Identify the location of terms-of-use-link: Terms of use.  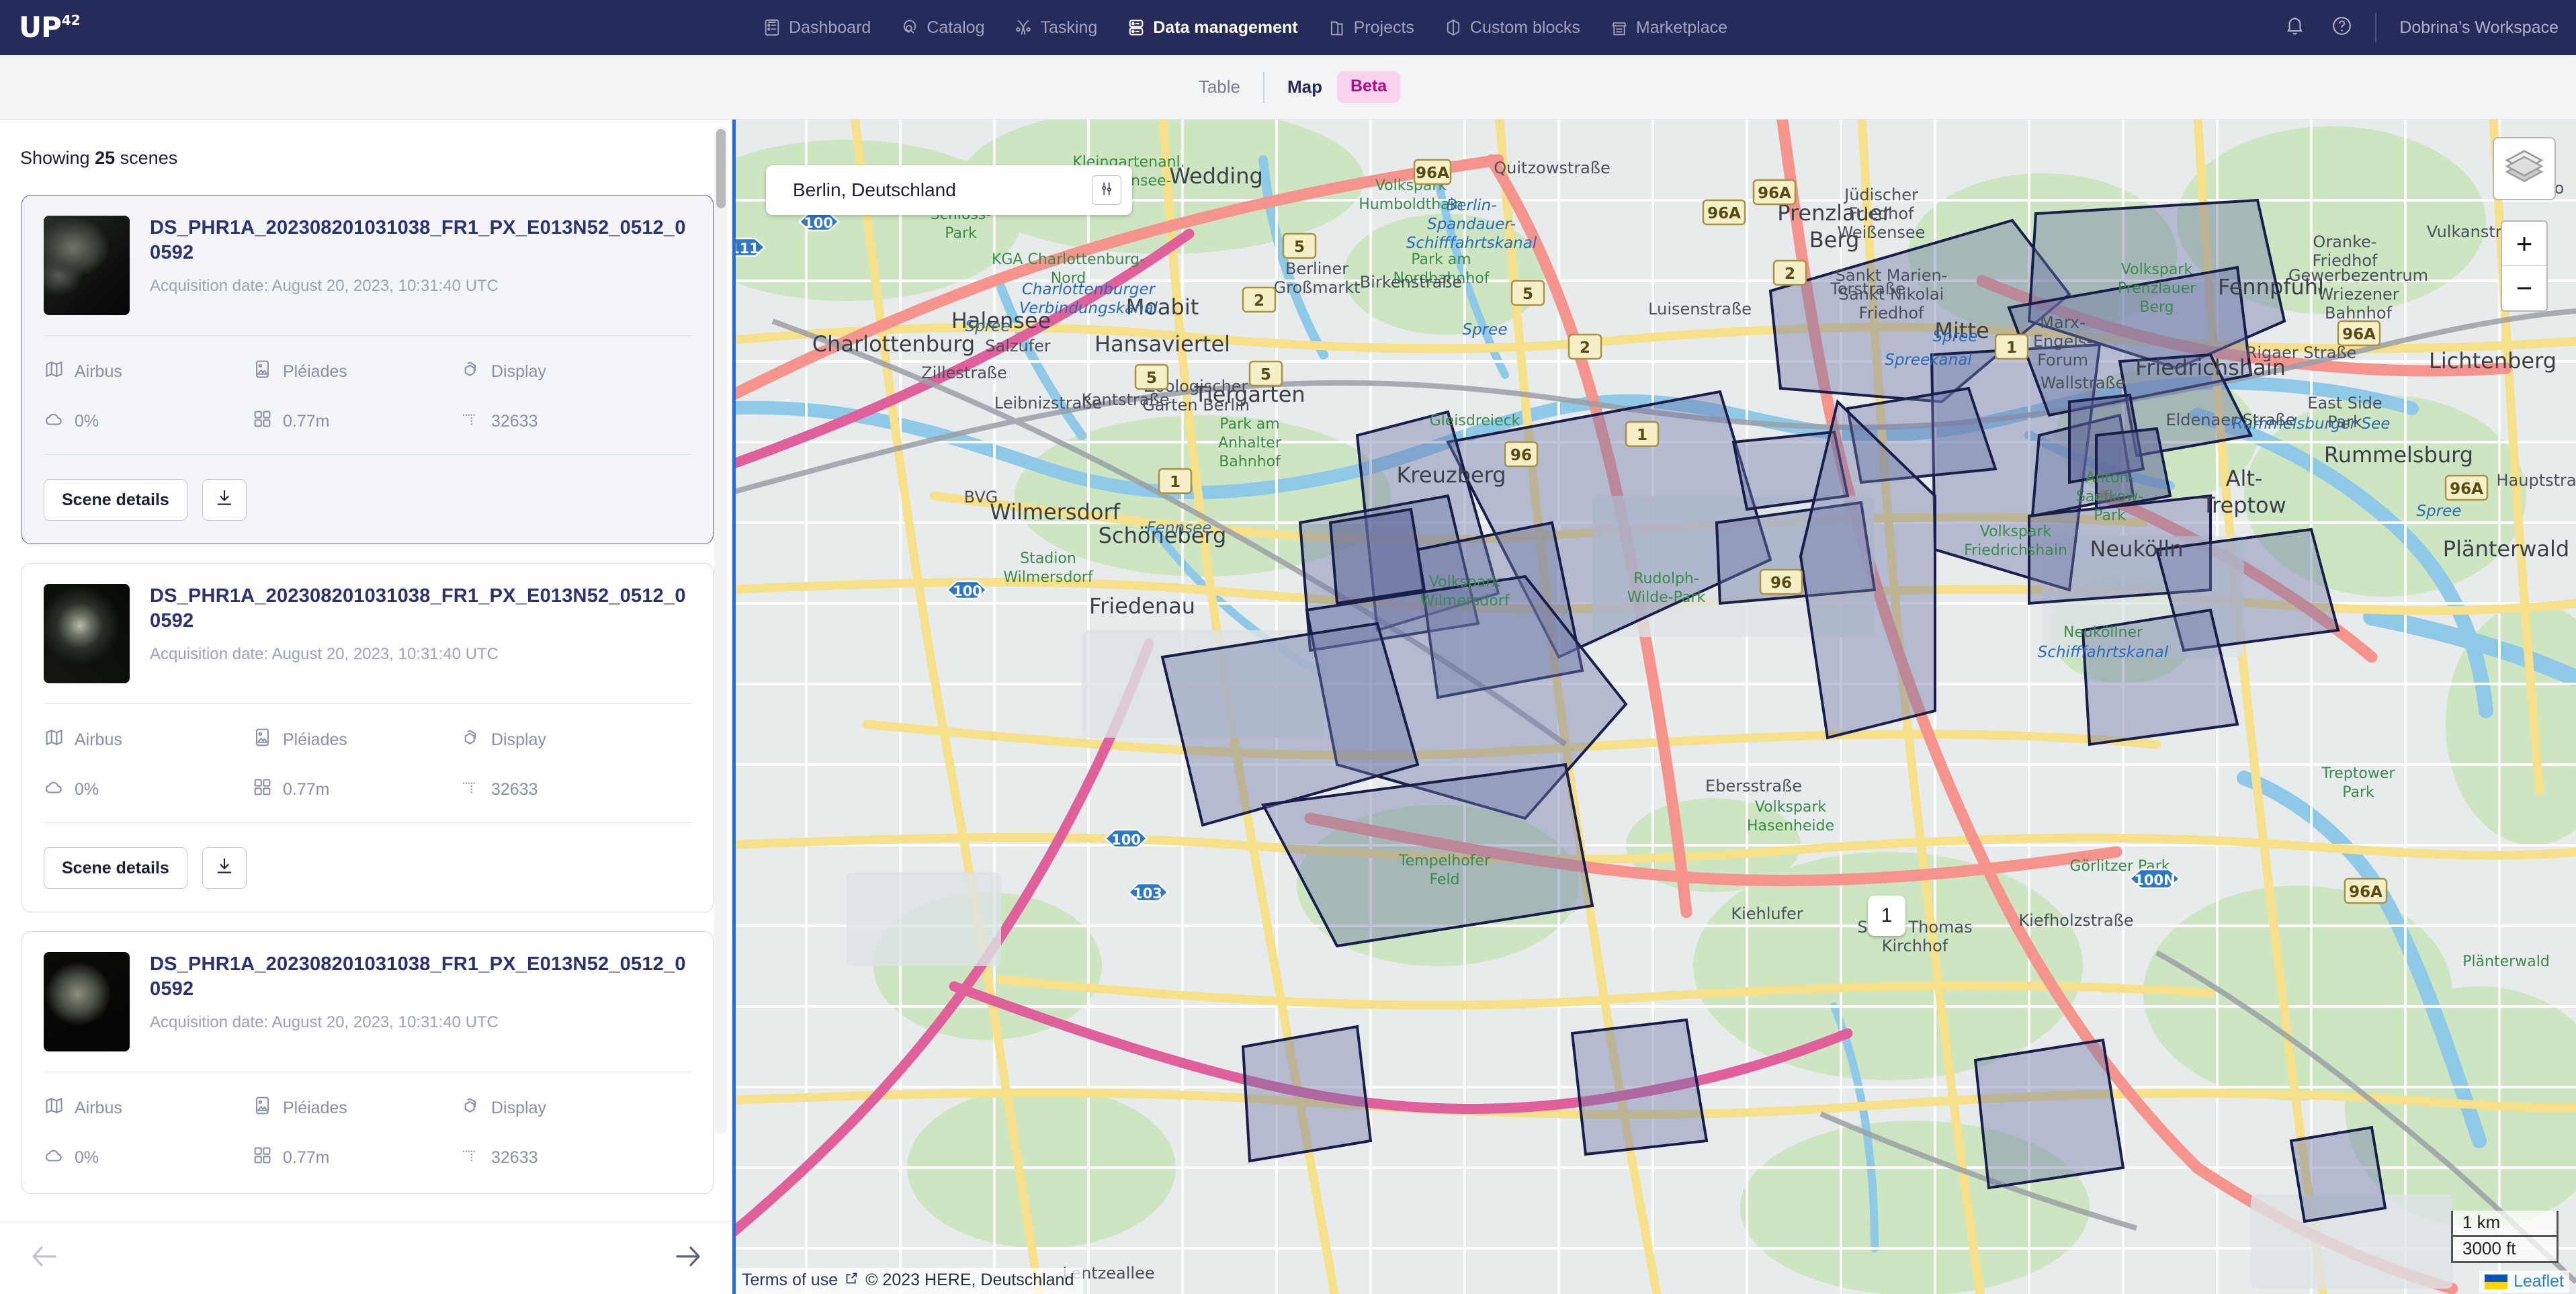
(790, 1280).